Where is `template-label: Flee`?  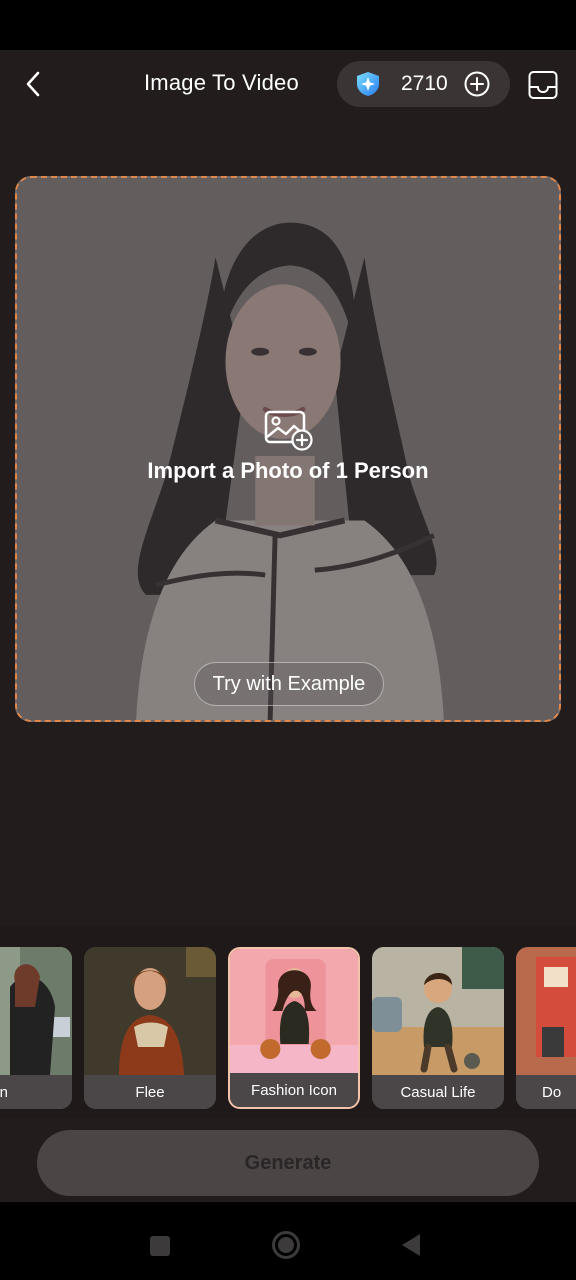
template-label: Flee is located at coordinates (150, 1092).